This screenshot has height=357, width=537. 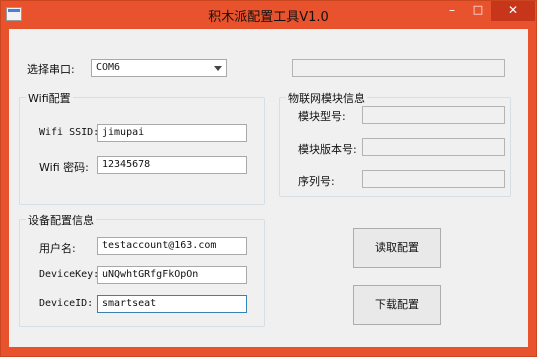 What do you see at coordinates (322, 116) in the screenshot?
I see `module-model-label: 模块型号:` at bounding box center [322, 116].